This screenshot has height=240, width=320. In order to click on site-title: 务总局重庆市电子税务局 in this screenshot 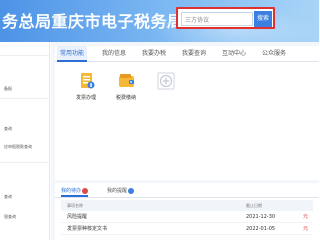, I will do `click(93, 21)`.